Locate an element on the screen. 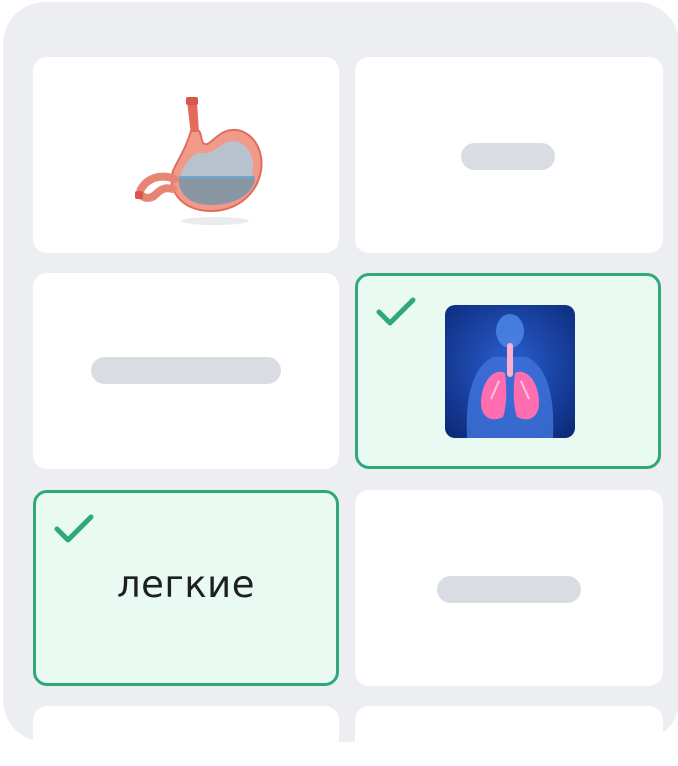  card-next-row-right is located at coordinates (509, 736).